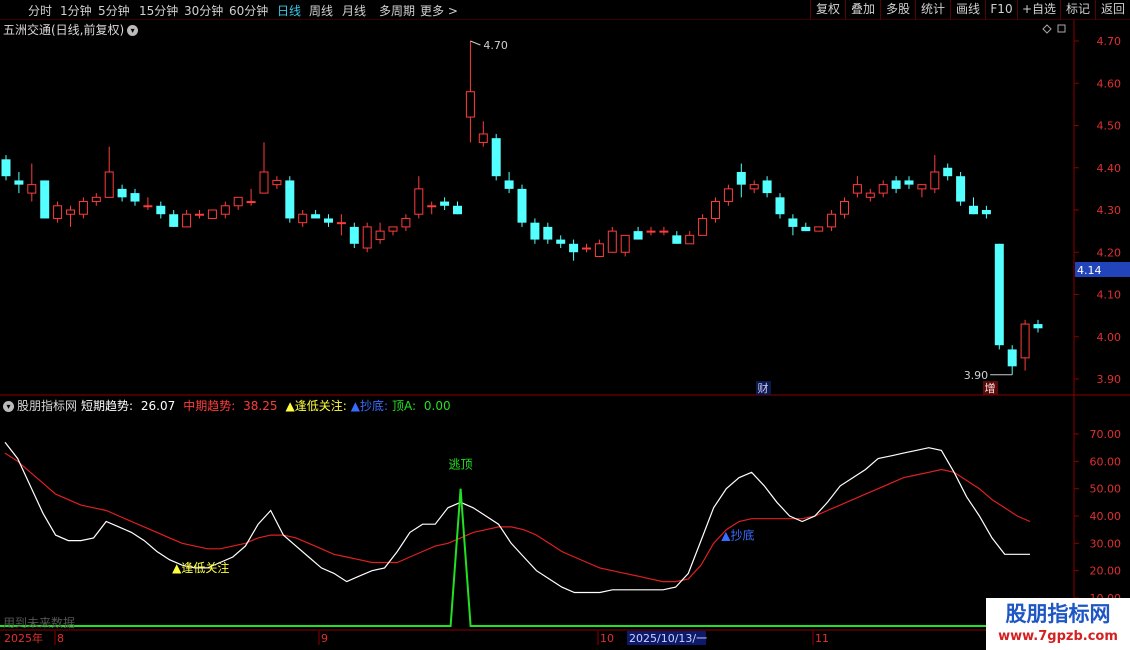 The height and width of the screenshot is (650, 1130). Describe the element at coordinates (1109, 337) in the screenshot. I see `price-tick-label: 4.00` at that location.